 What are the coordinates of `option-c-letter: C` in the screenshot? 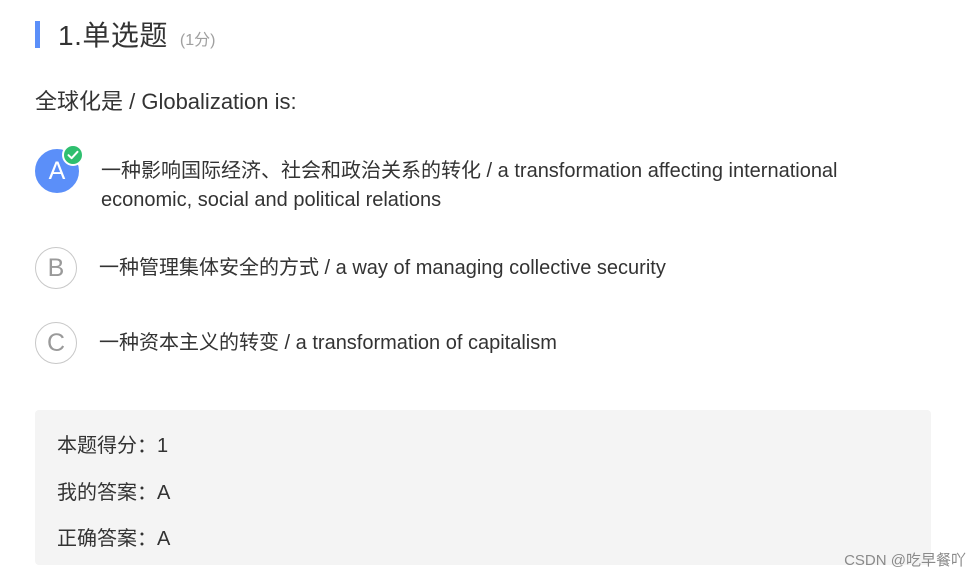 It's located at (56, 342).